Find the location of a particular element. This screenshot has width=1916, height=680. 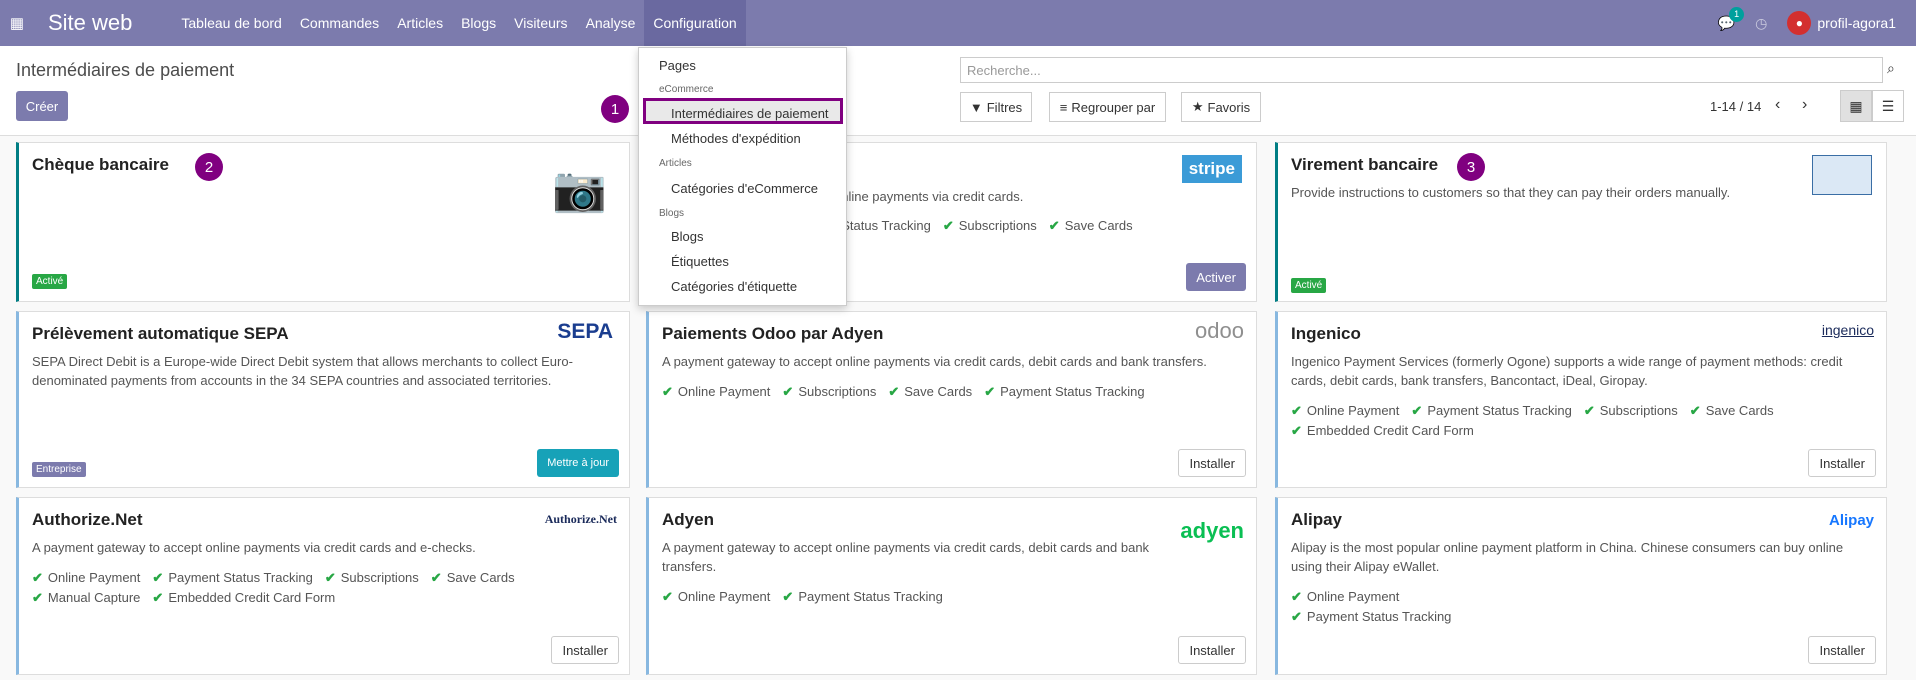

activate-button: Activer is located at coordinates (1216, 277).